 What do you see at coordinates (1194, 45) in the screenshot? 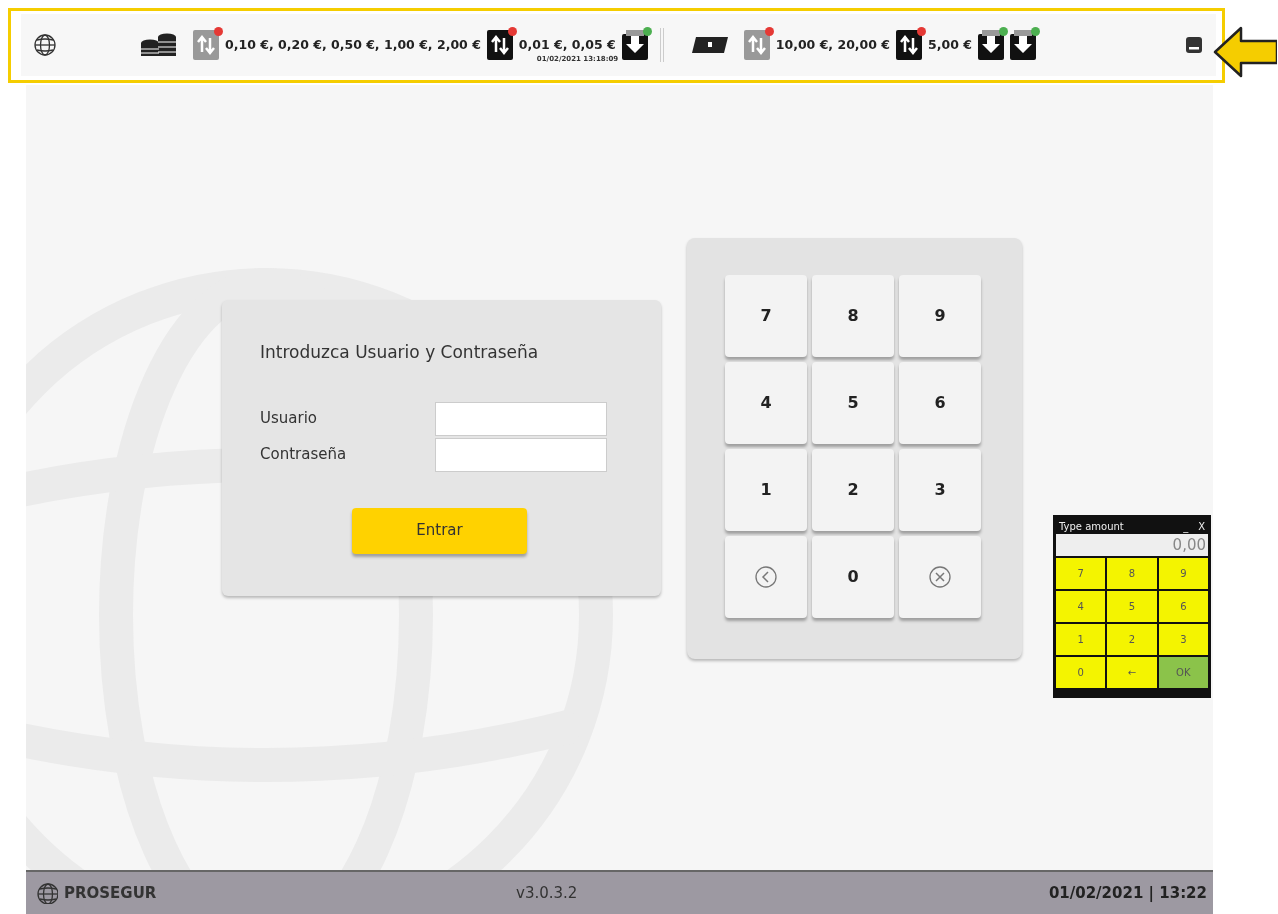
I see `minimize-icon` at bounding box center [1194, 45].